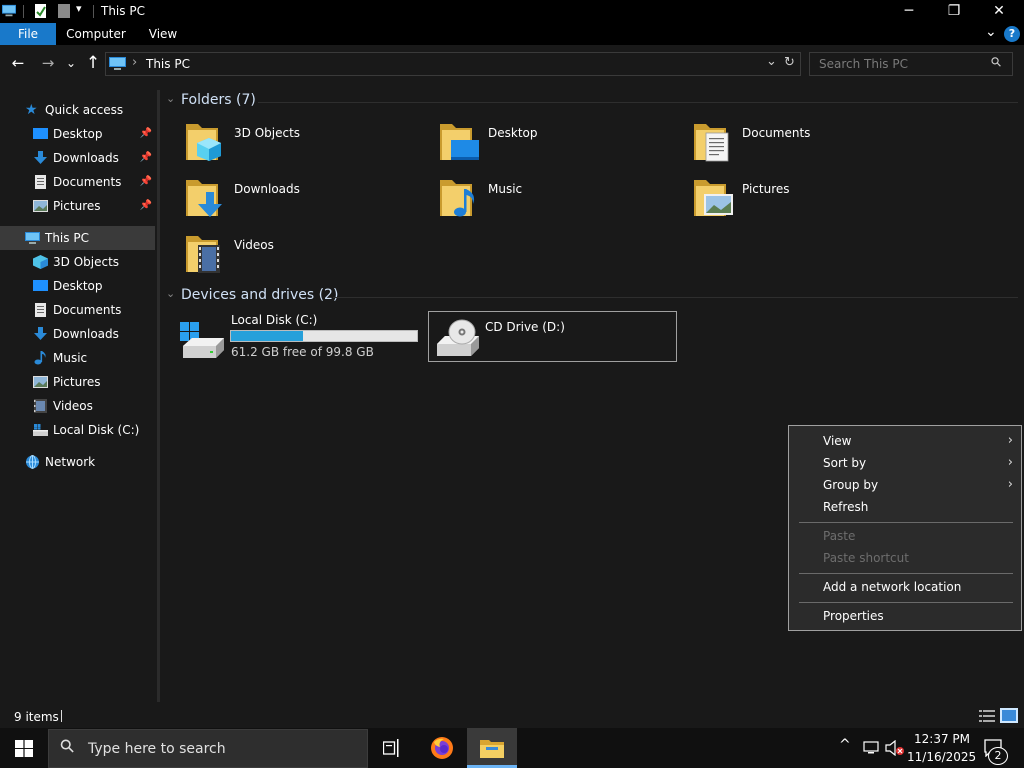 This screenshot has width=1024, height=768. Describe the element at coordinates (911, 64) in the screenshot. I see `search-input: Search This PC ⚲` at that location.